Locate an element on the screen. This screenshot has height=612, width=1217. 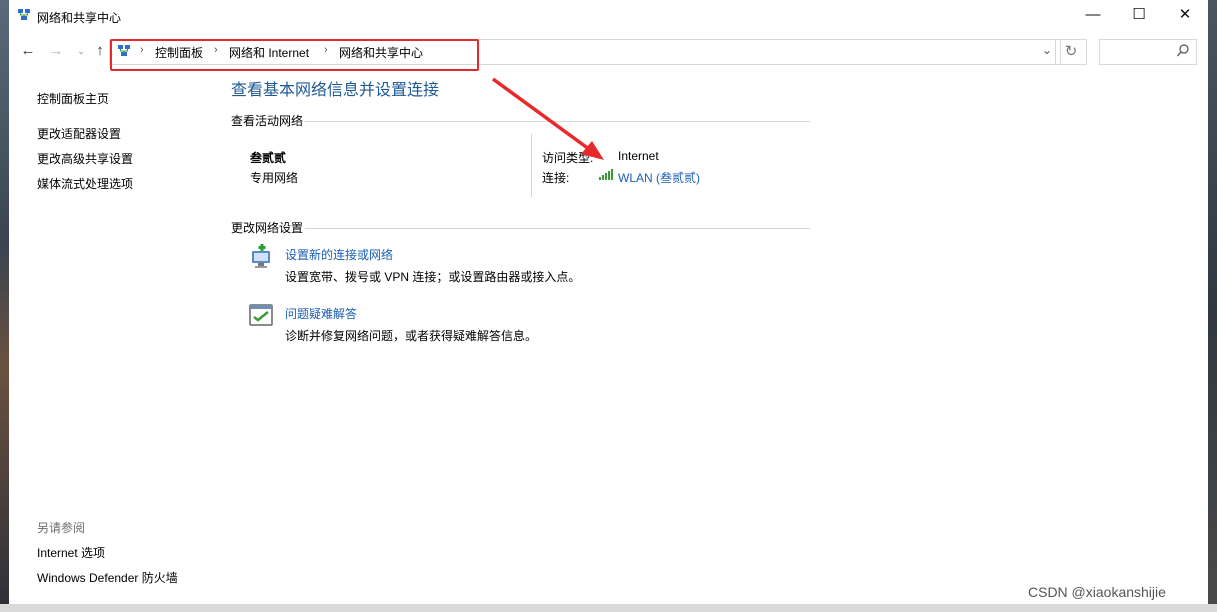
desktop-background-left is located at coordinates (4, 306).